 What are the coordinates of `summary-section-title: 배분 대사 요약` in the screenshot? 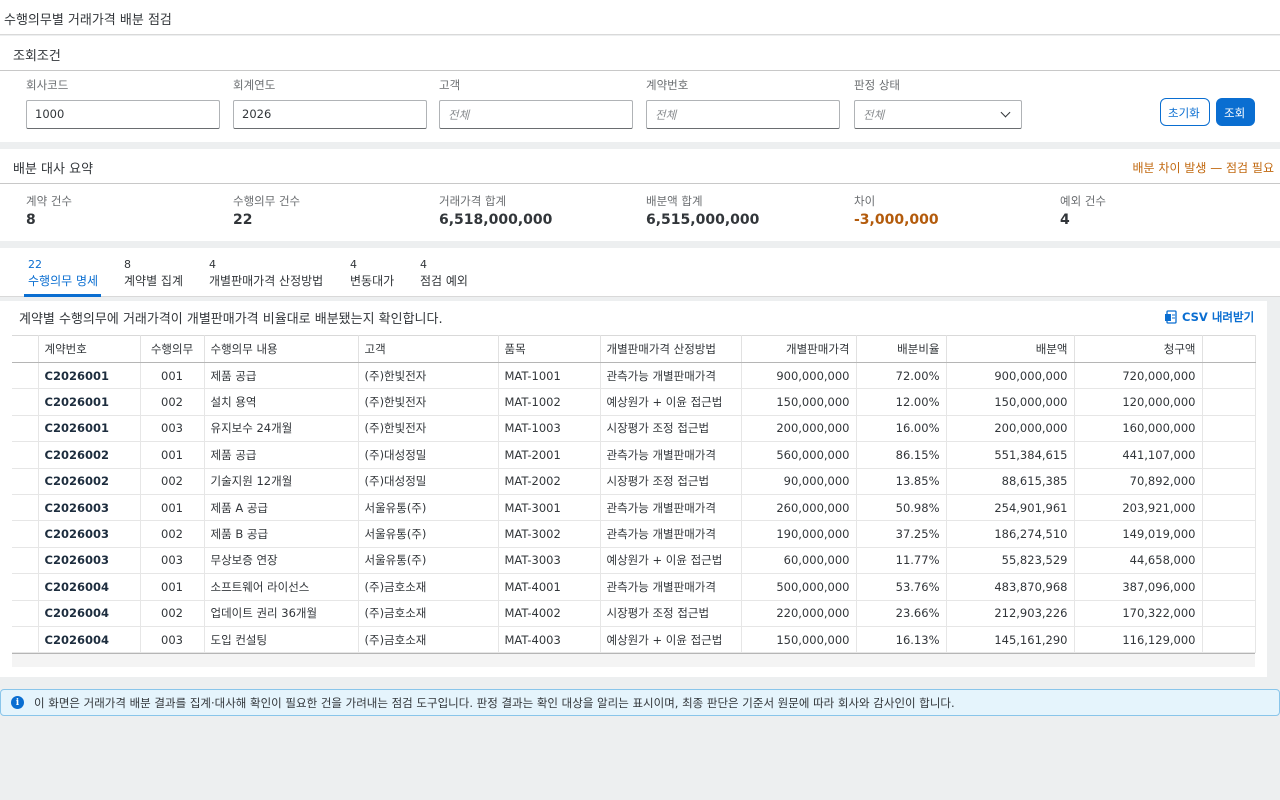 It's located at (53, 169).